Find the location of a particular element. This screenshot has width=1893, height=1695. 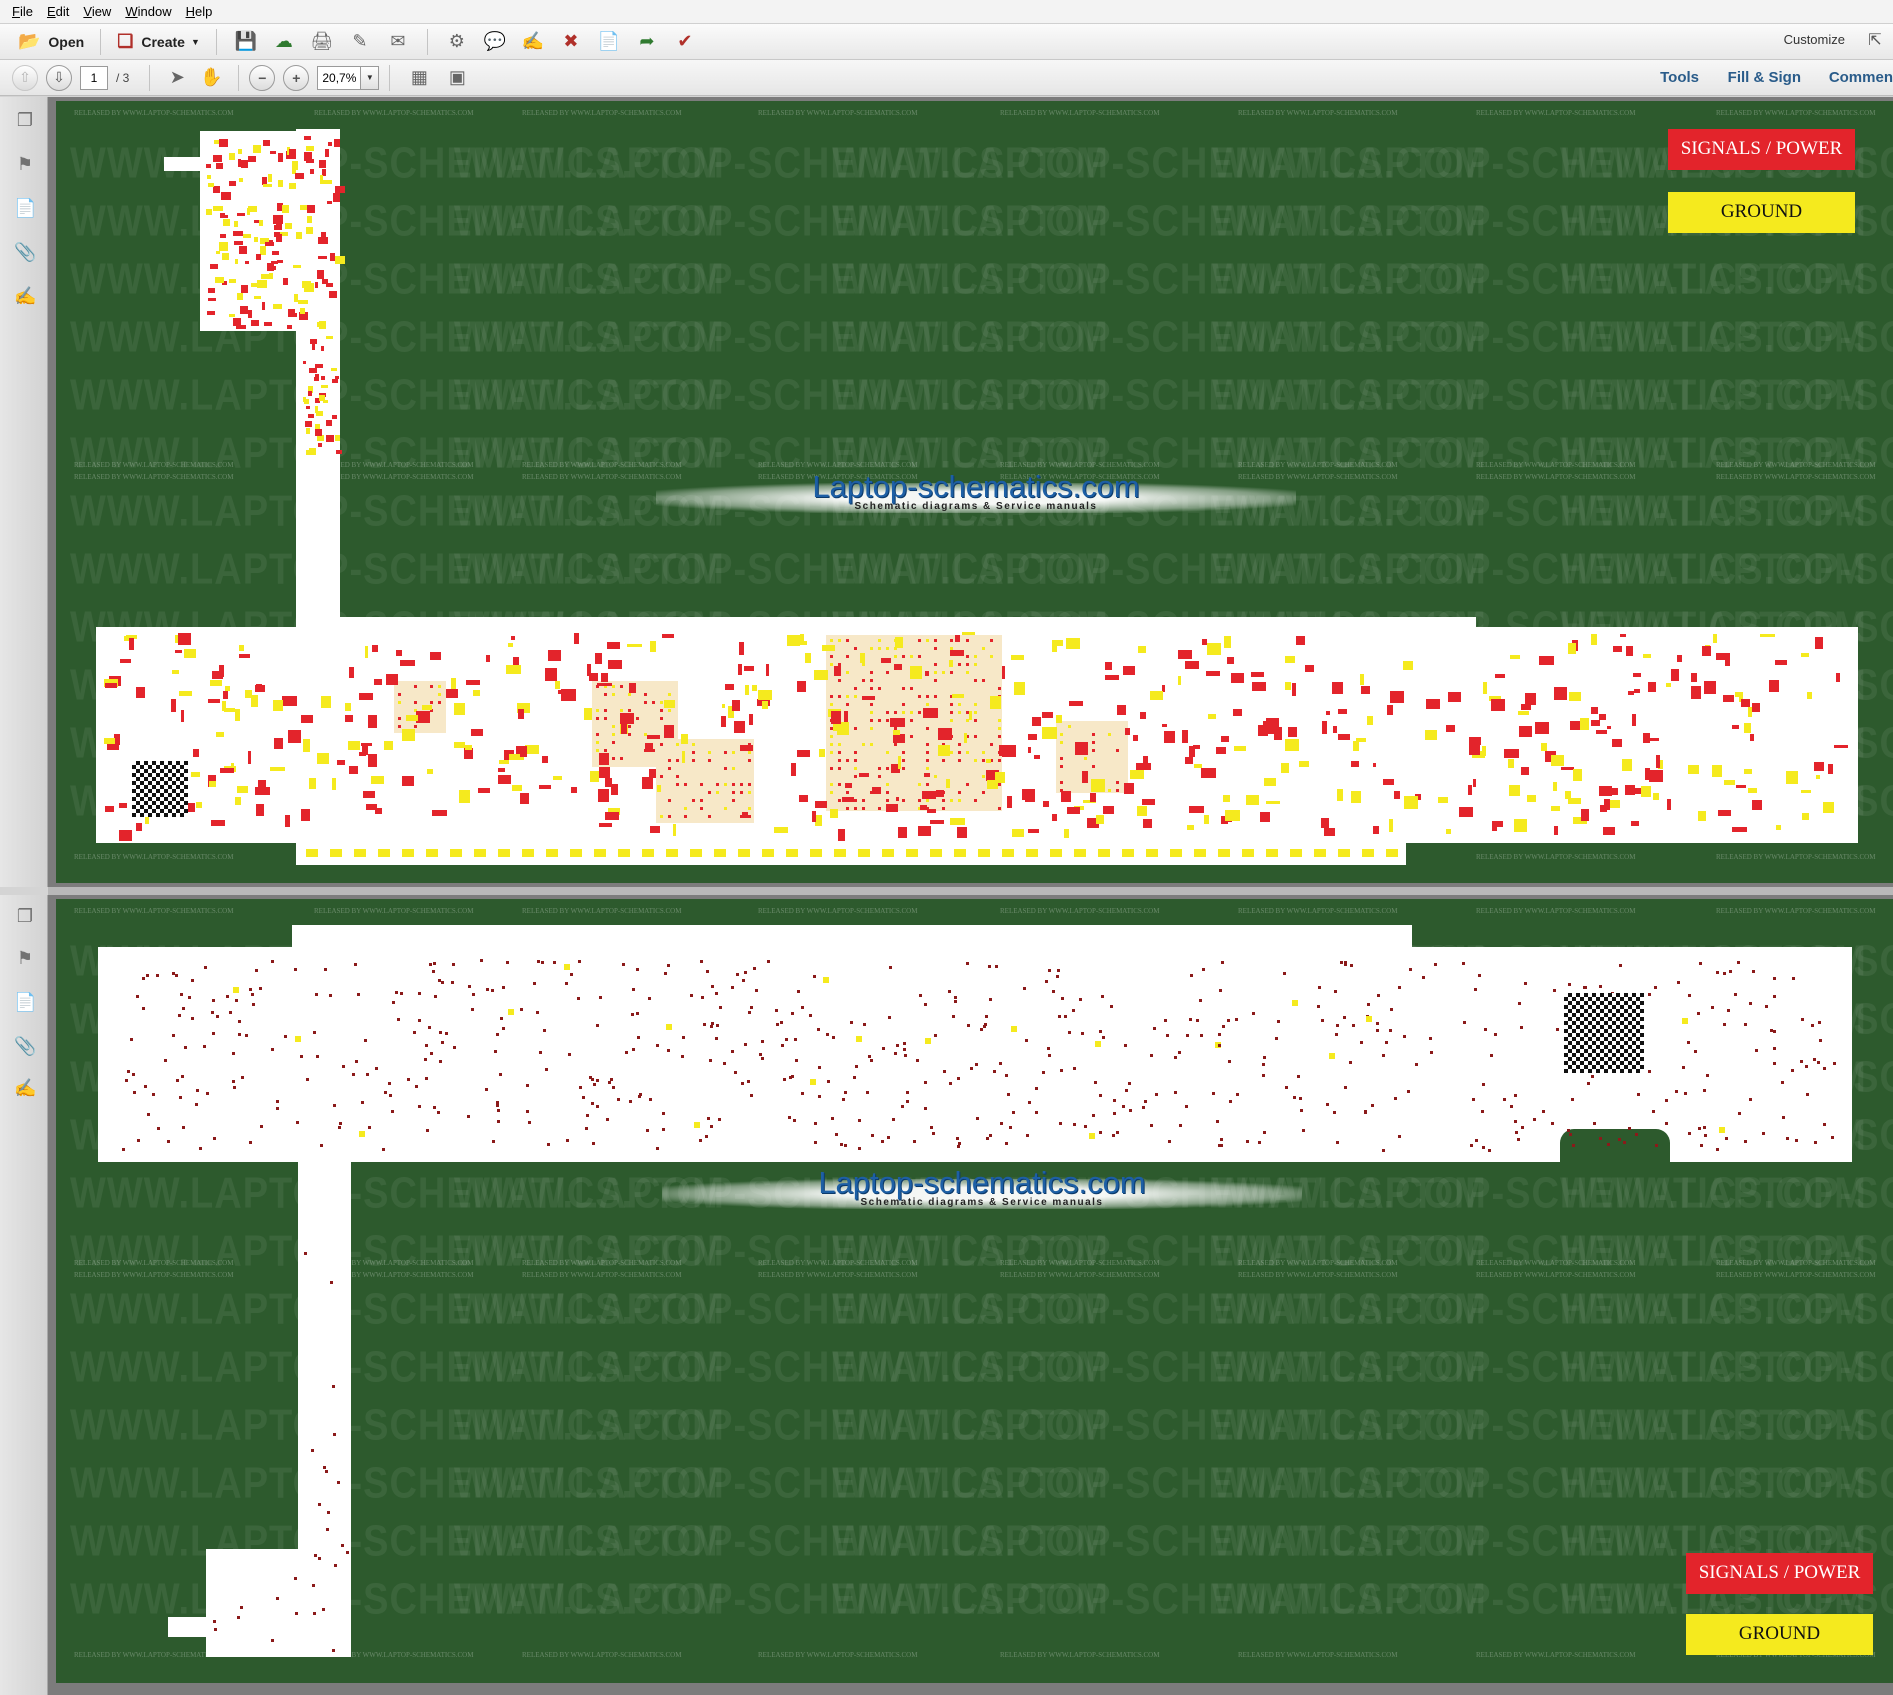

pdf-extract-icon: 📄 is located at coordinates (609, 42).